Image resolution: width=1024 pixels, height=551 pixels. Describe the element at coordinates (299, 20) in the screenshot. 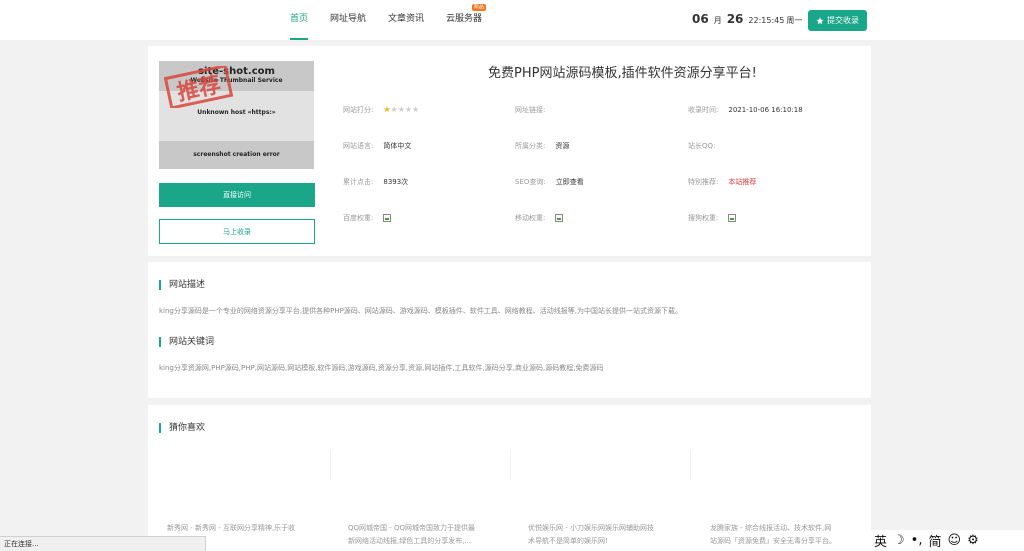

I see `nav-home: 首页` at that location.